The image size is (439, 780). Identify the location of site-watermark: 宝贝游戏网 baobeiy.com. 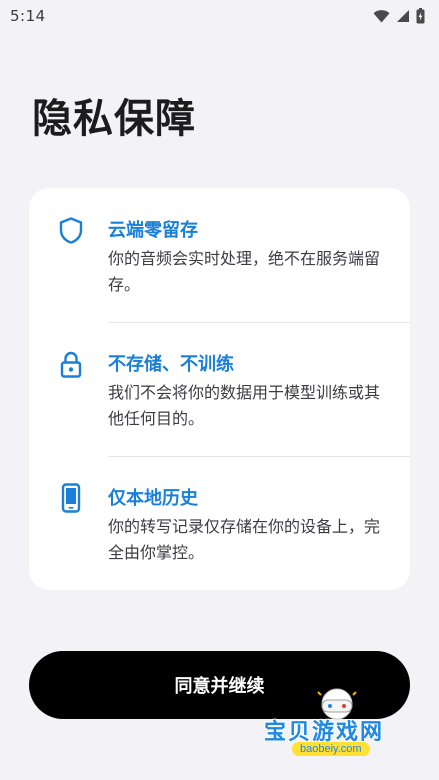
(337, 724).